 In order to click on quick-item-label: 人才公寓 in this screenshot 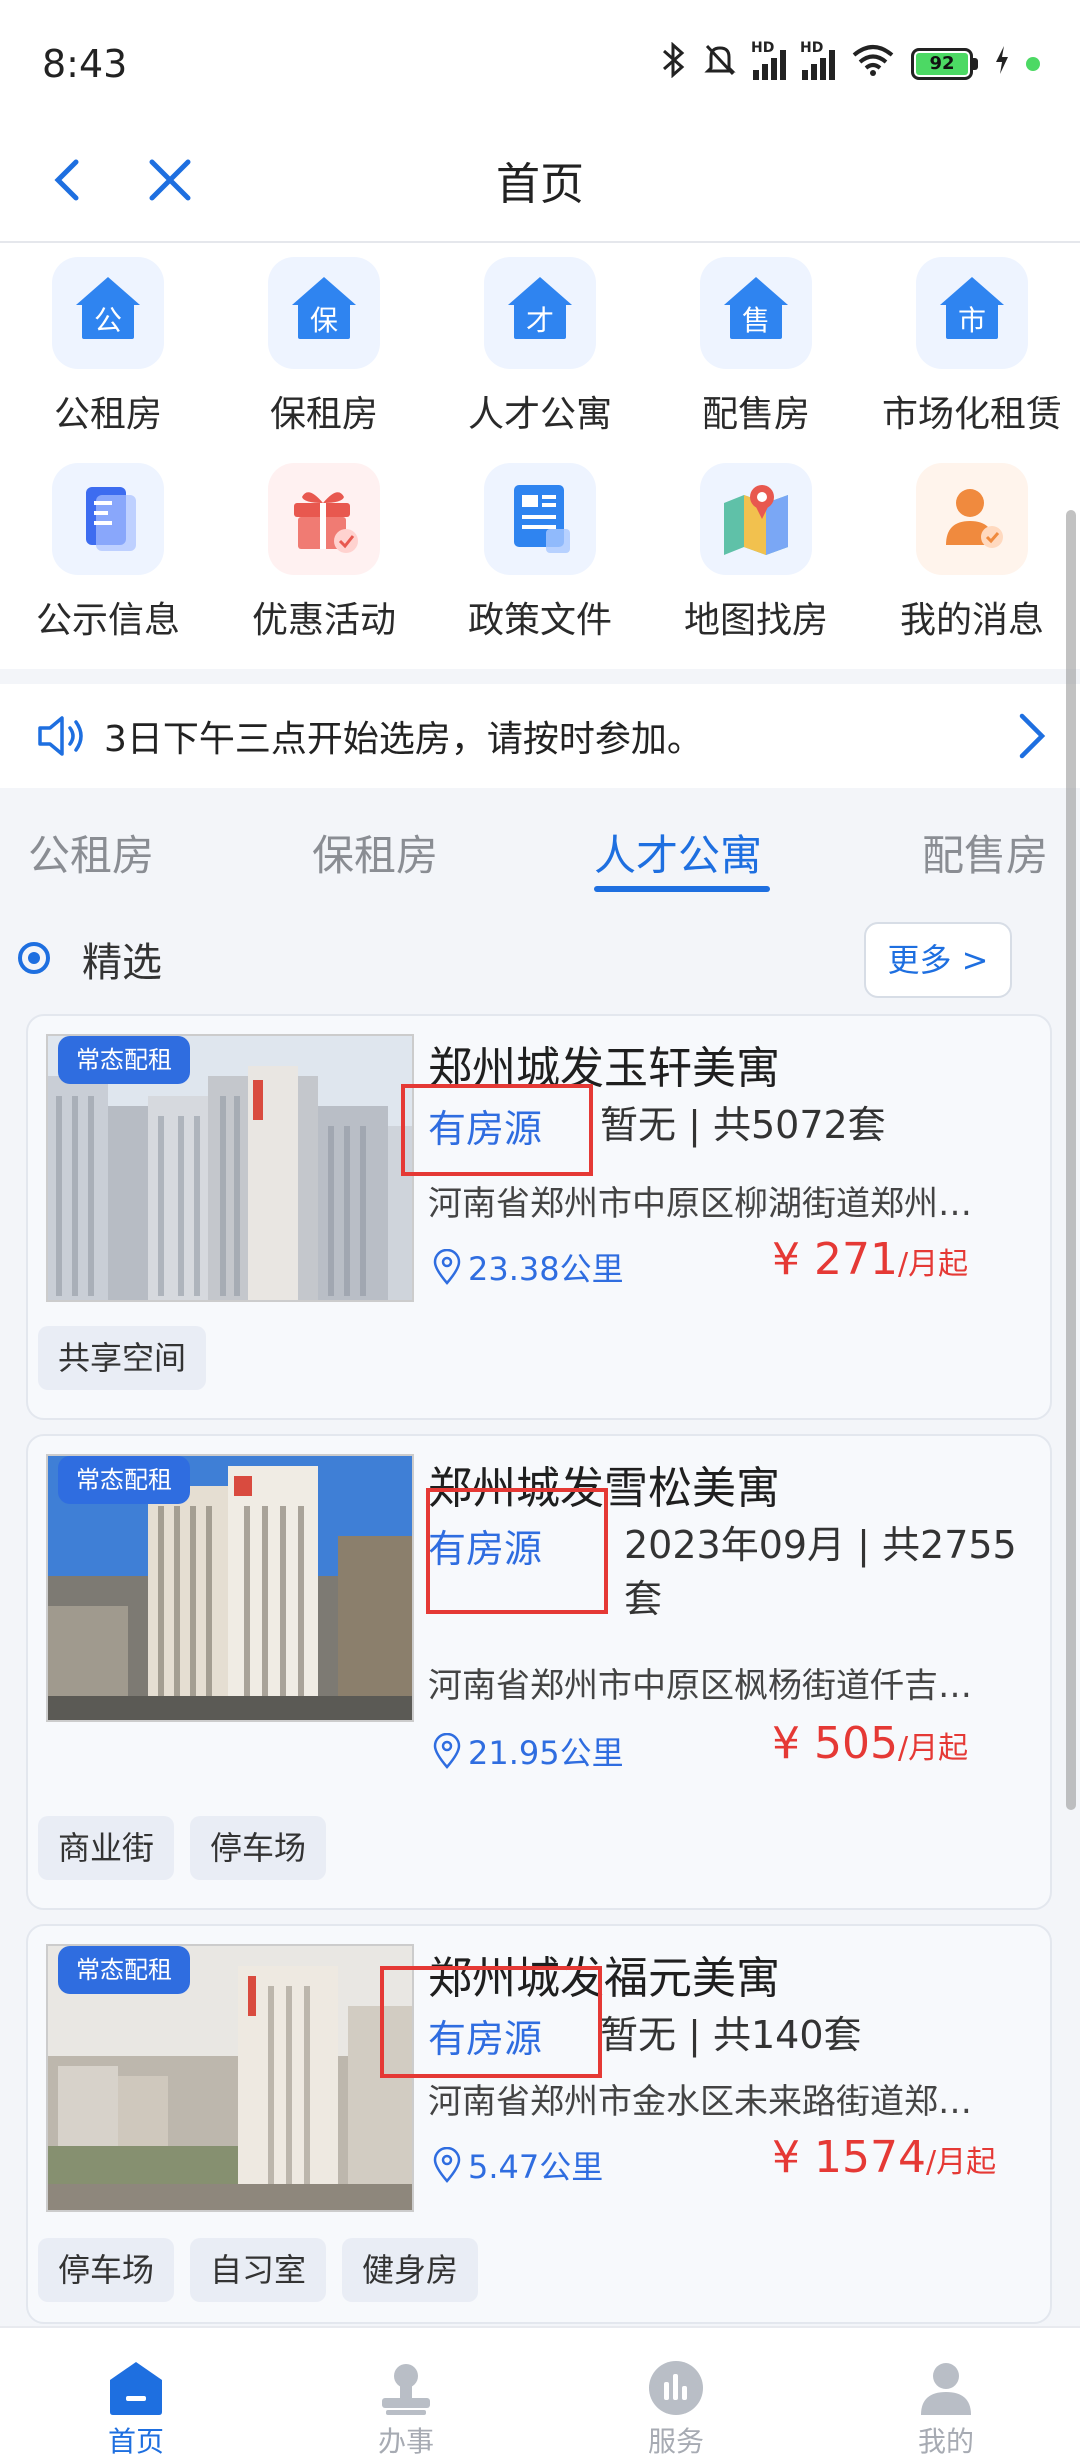, I will do `click(539, 414)`.